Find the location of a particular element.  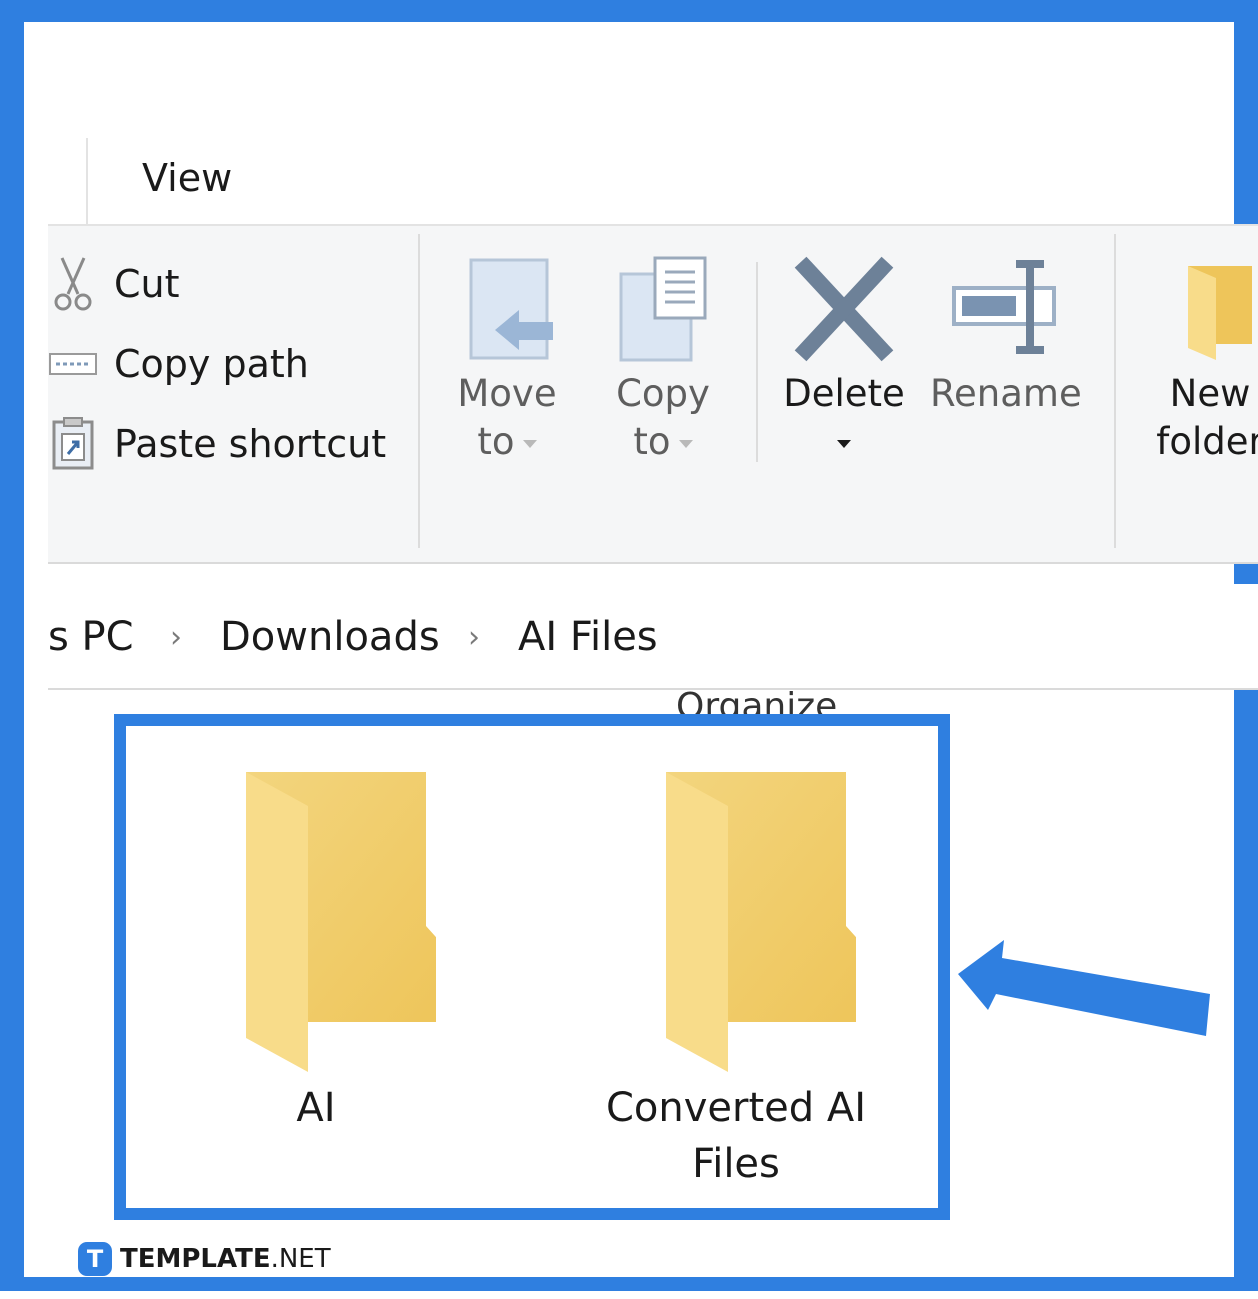

copy-path-label: Copy path is located at coordinates (211, 364).